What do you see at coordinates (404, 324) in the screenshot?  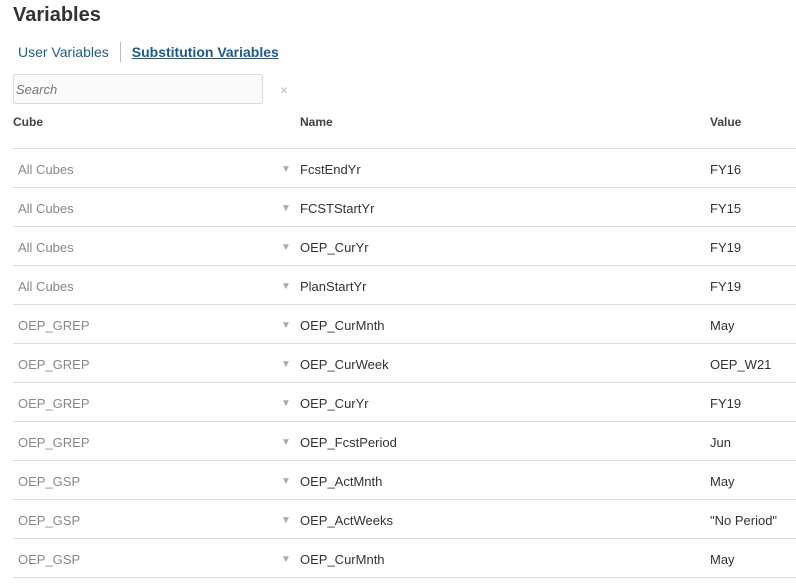 I see `table-row: OEP_GREP ▼ OEP_CurMnth May` at bounding box center [404, 324].